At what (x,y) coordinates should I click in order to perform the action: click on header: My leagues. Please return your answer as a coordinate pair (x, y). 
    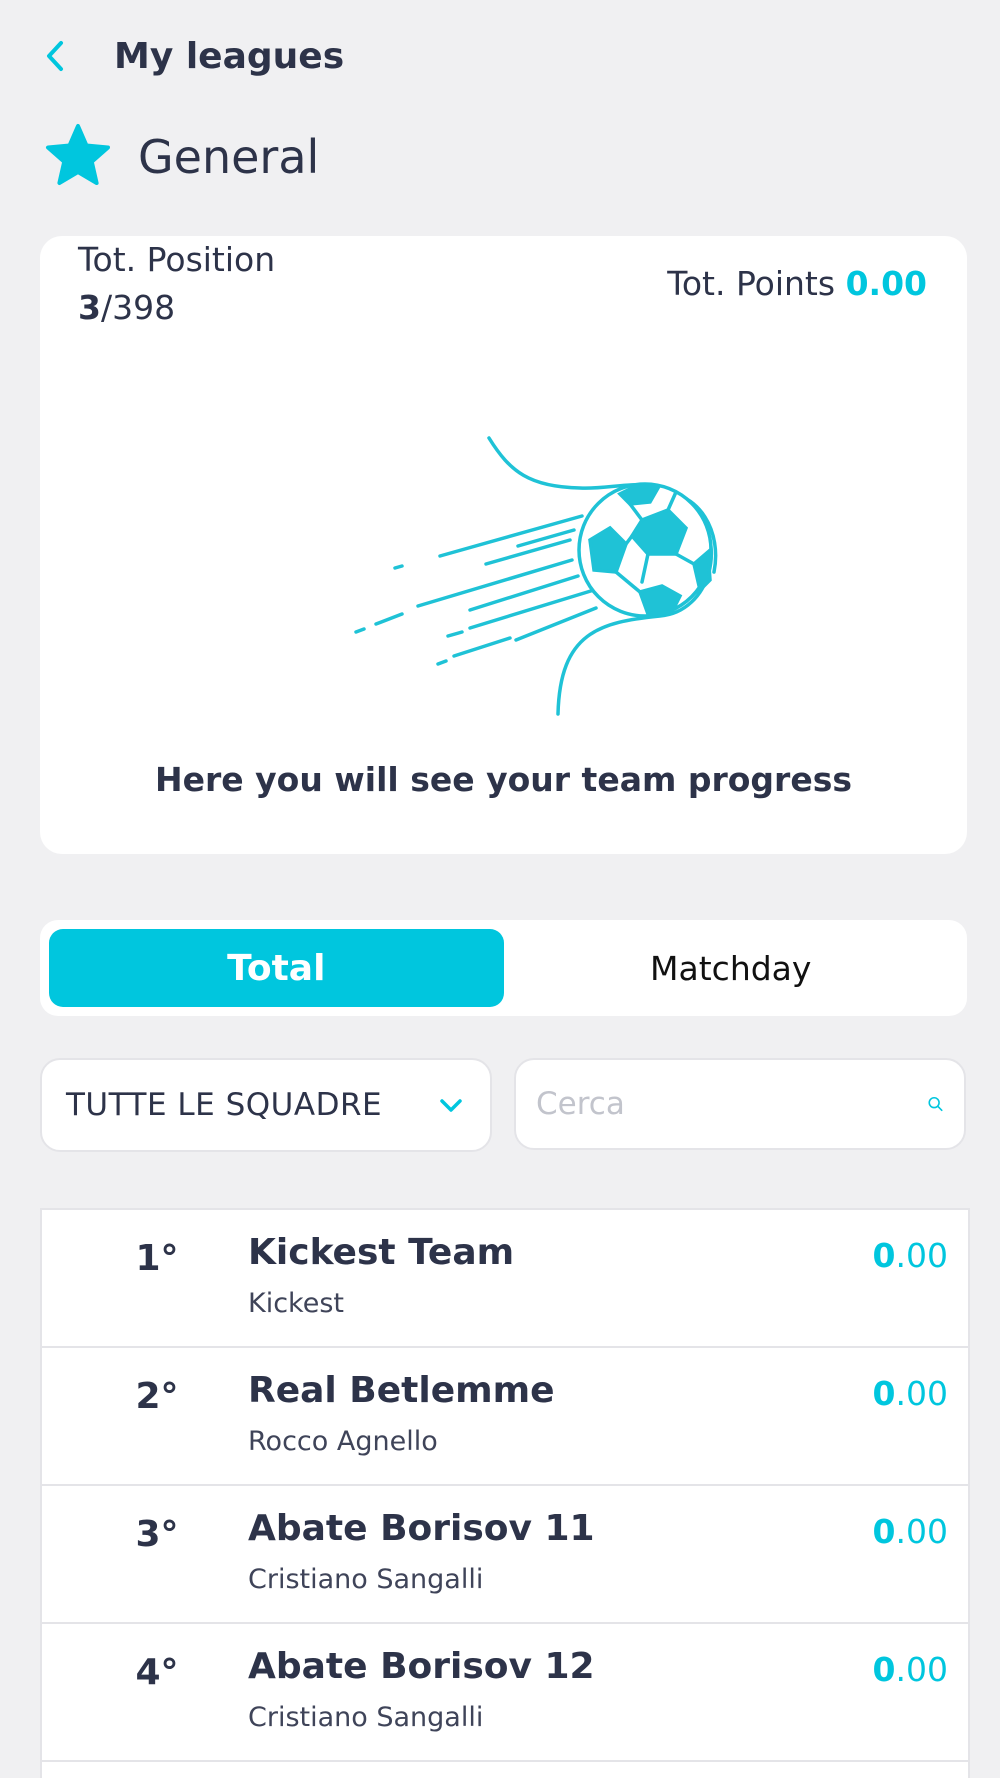
    Looking at the image, I should click on (194, 56).